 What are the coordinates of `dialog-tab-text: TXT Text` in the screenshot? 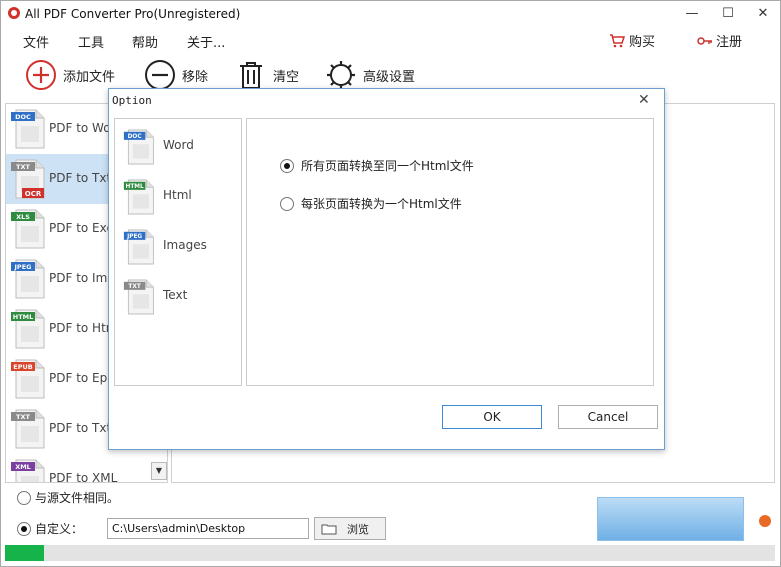 It's located at (179, 296).